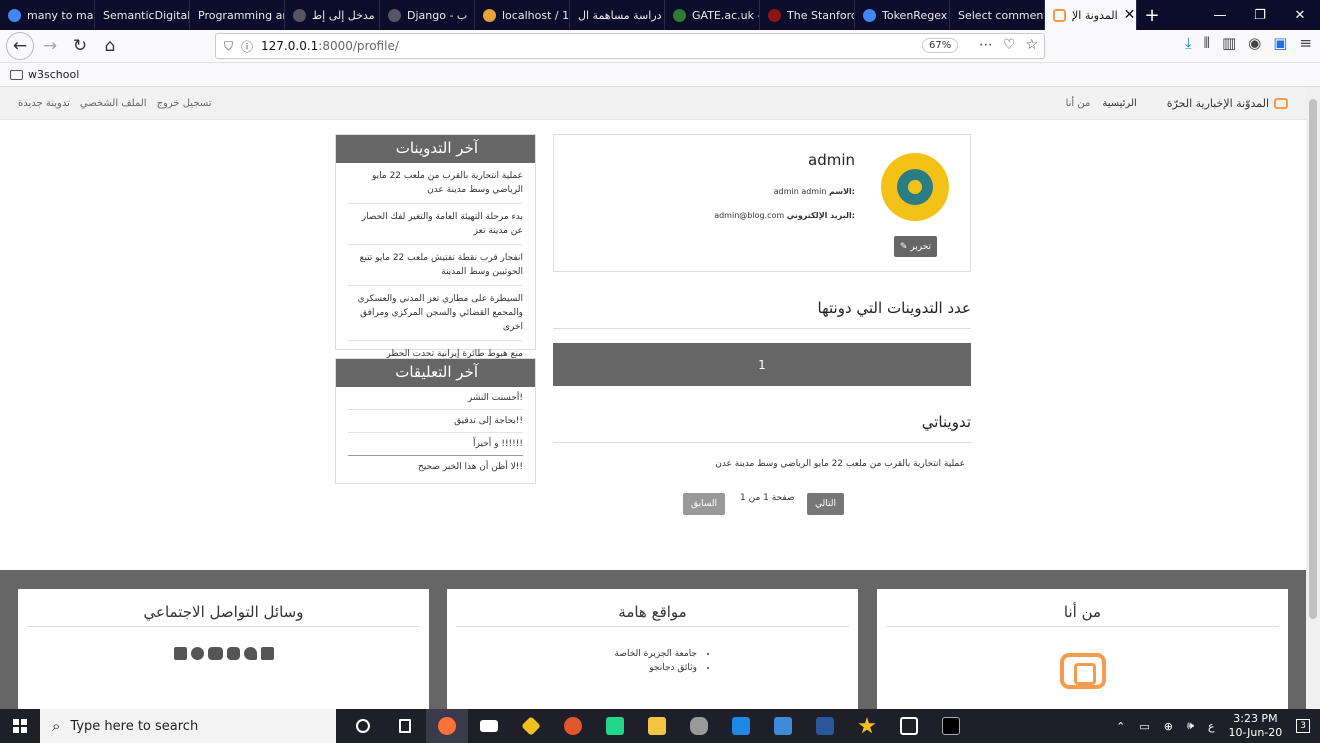 The height and width of the screenshot is (743, 1320). I want to click on start-button, so click(20, 726).